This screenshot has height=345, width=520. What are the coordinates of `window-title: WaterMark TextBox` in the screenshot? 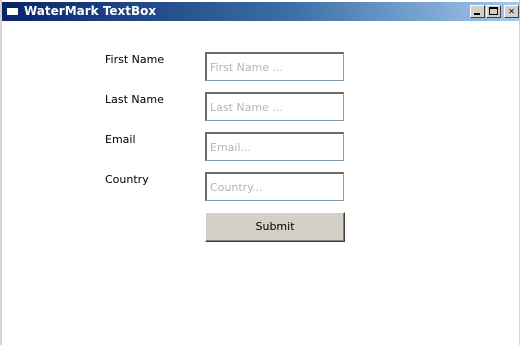 It's located at (90, 11).